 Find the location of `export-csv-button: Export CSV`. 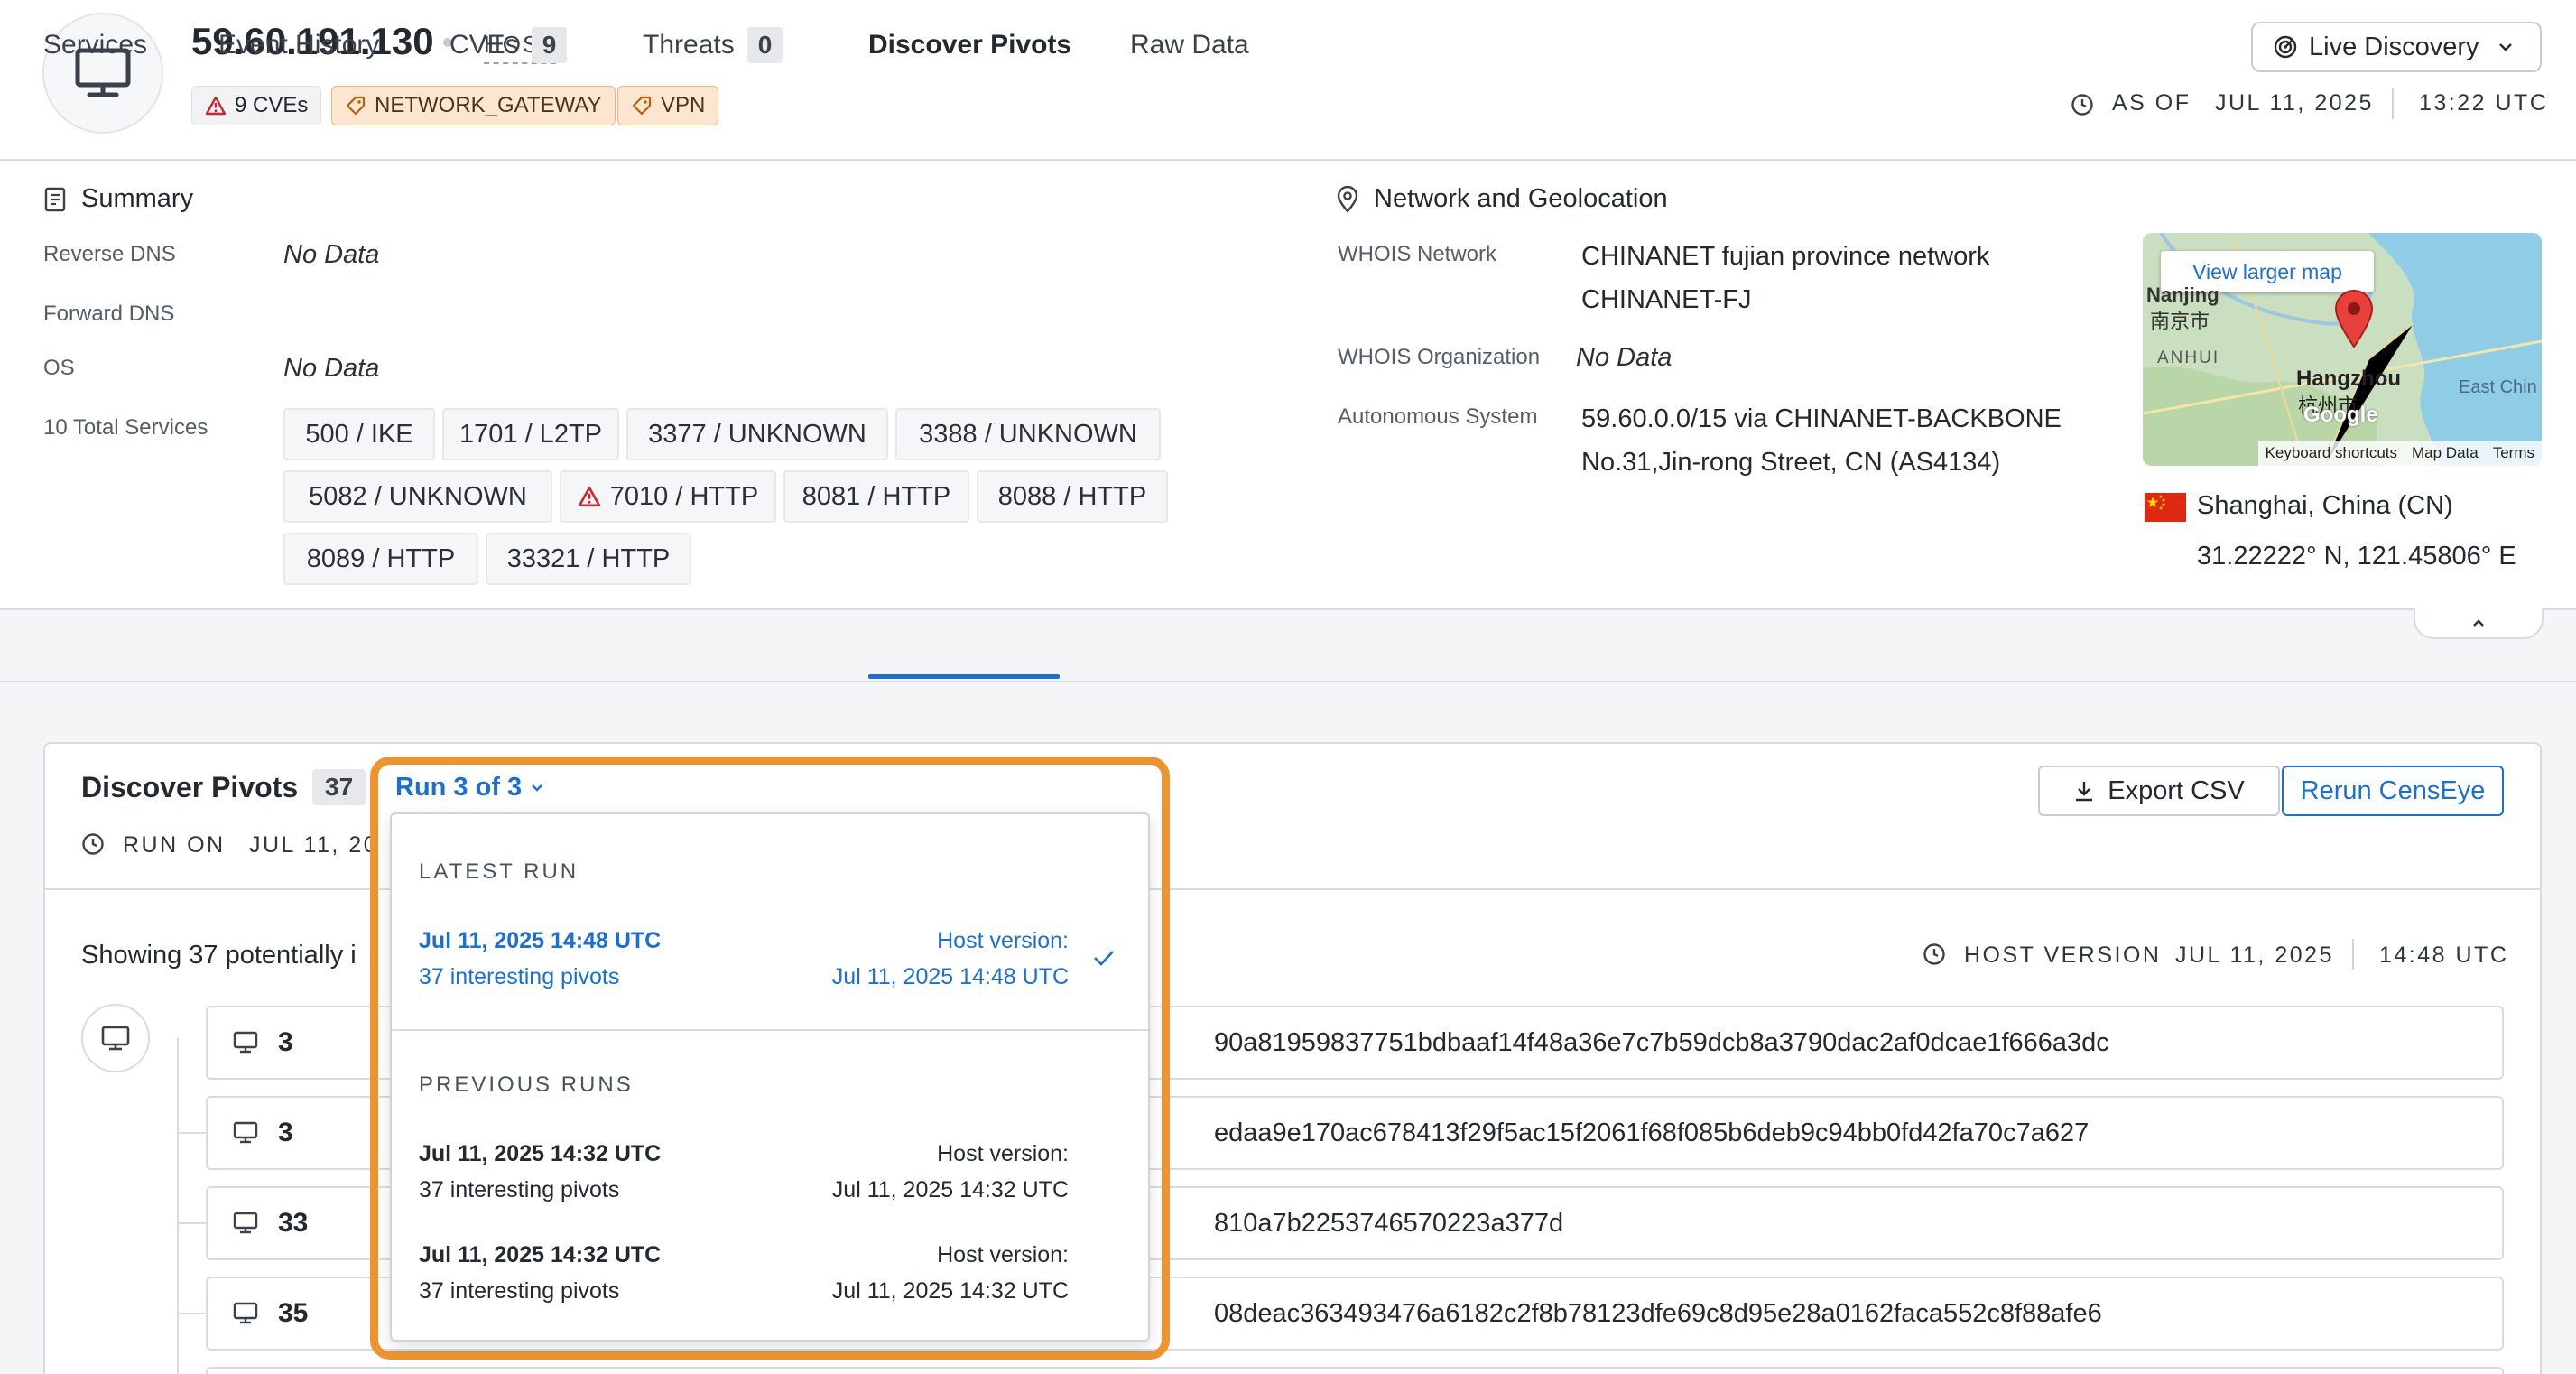

export-csv-button: Export CSV is located at coordinates (2159, 791).